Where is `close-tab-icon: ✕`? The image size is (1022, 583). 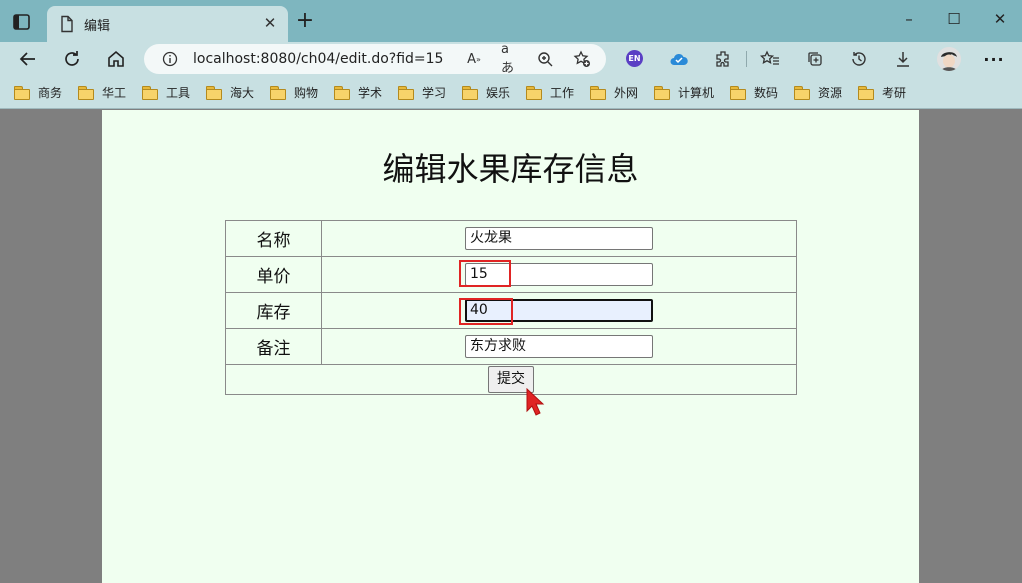 close-tab-icon: ✕ is located at coordinates (270, 23).